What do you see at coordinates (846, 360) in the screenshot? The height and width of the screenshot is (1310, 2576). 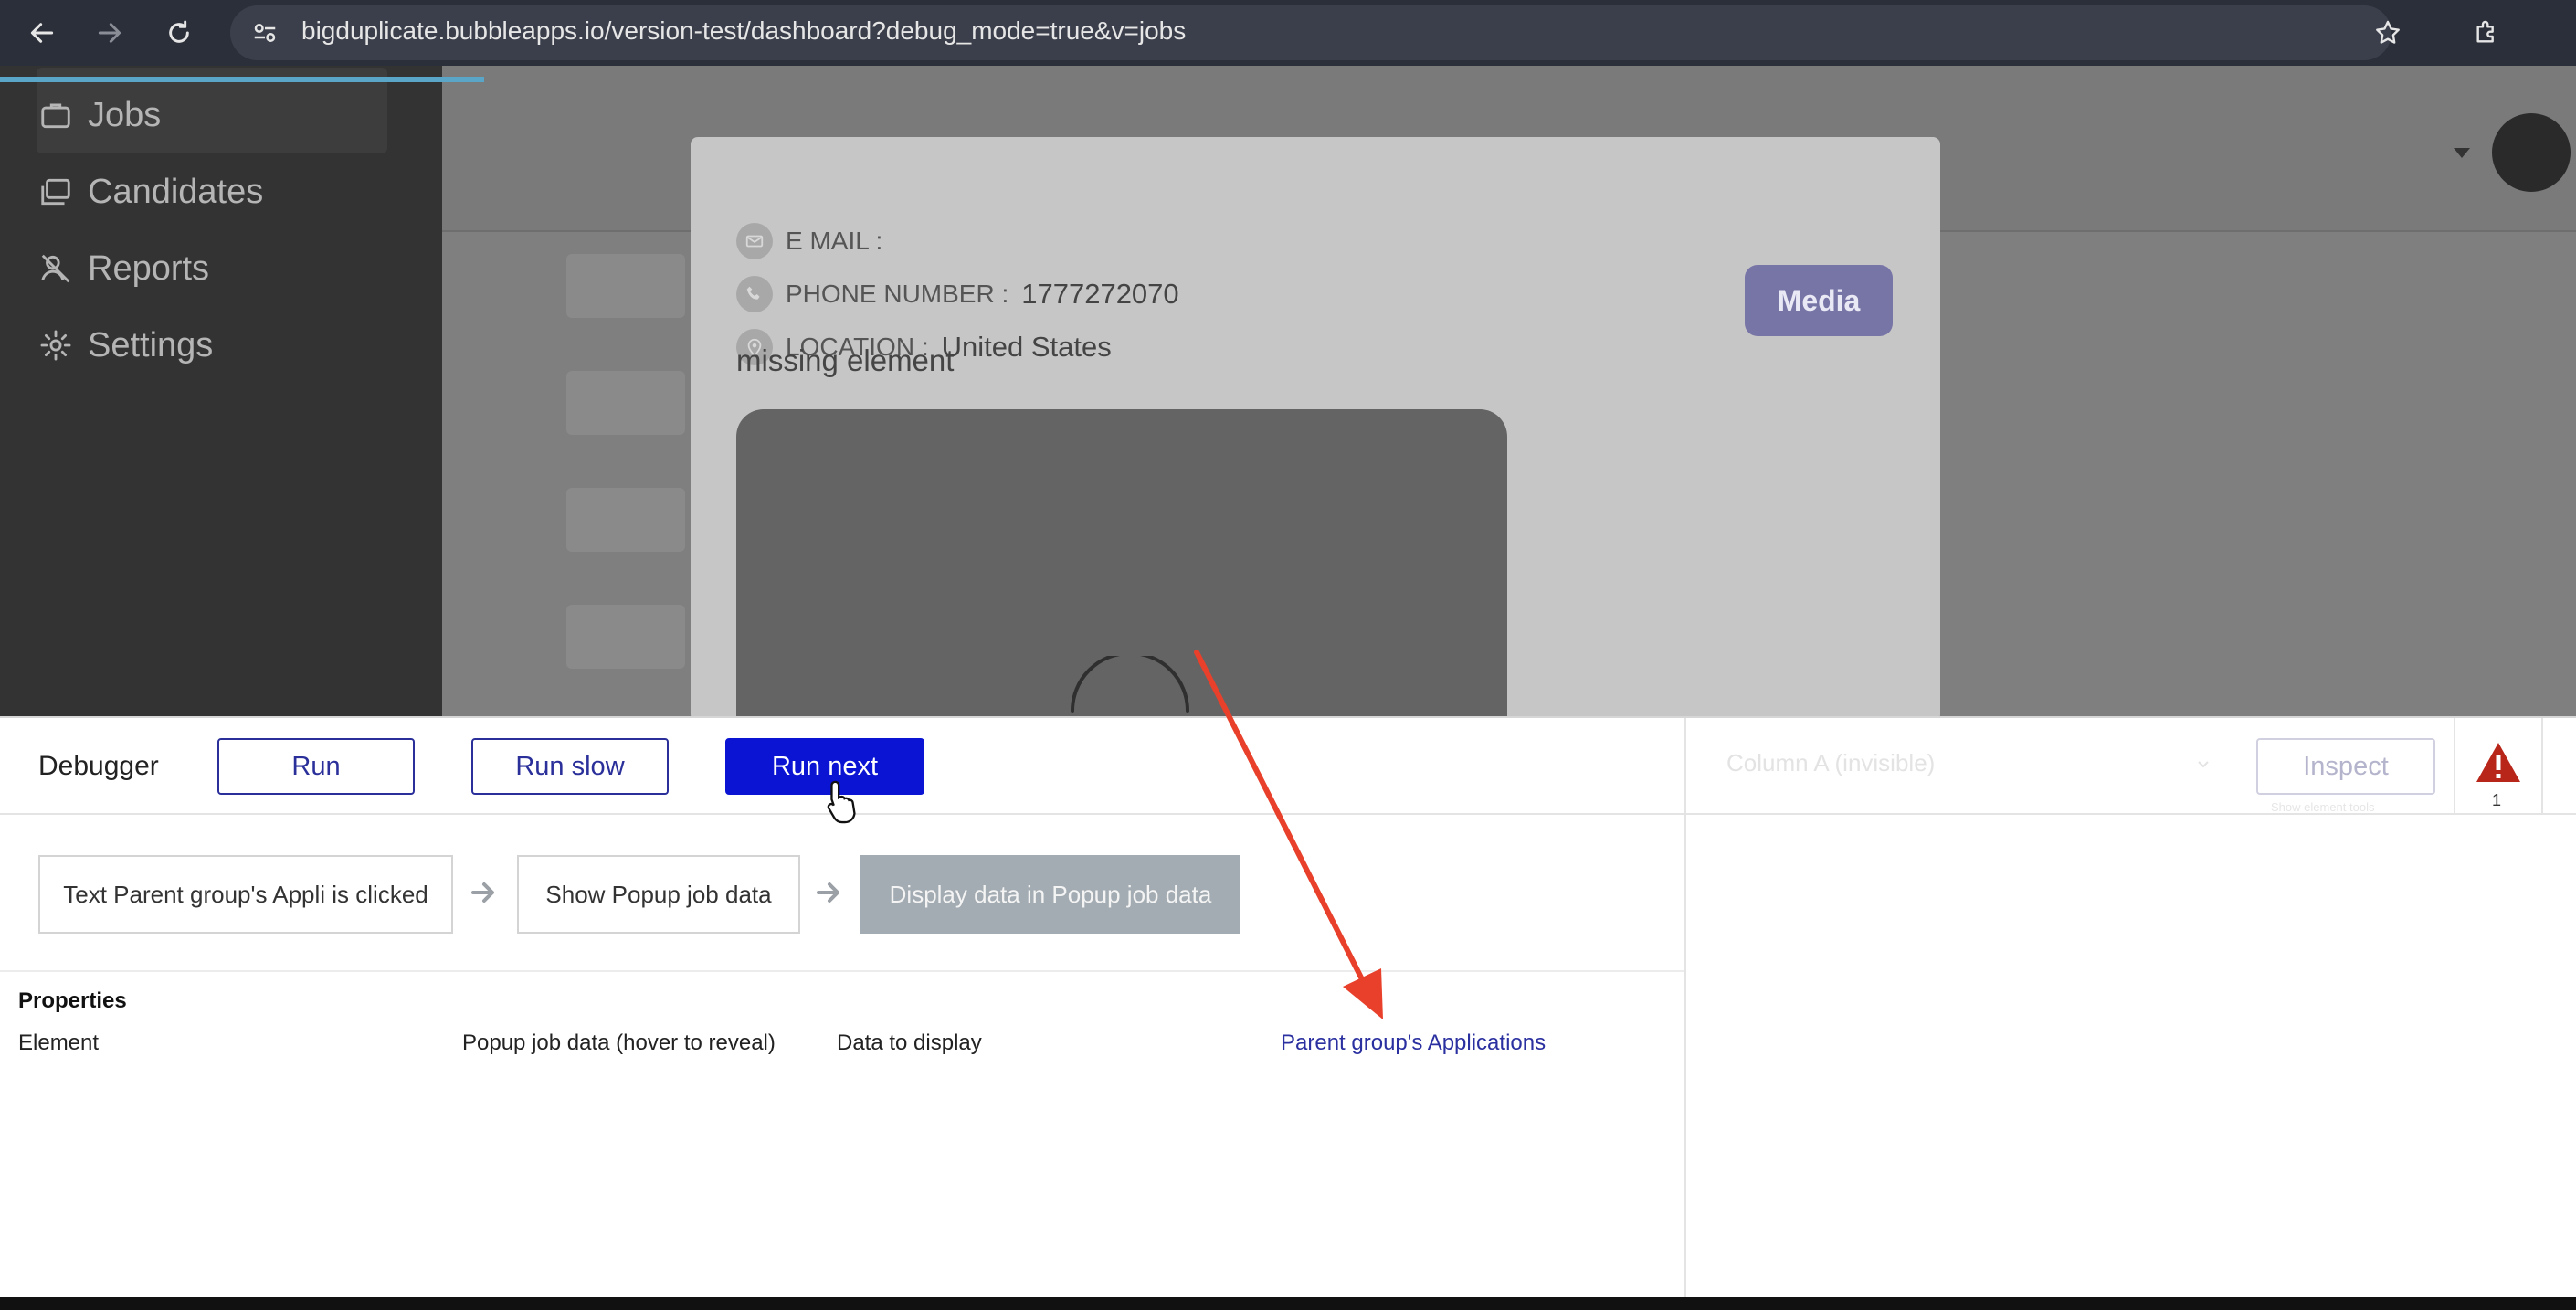 I see `missing-element-text: missing element` at bounding box center [846, 360].